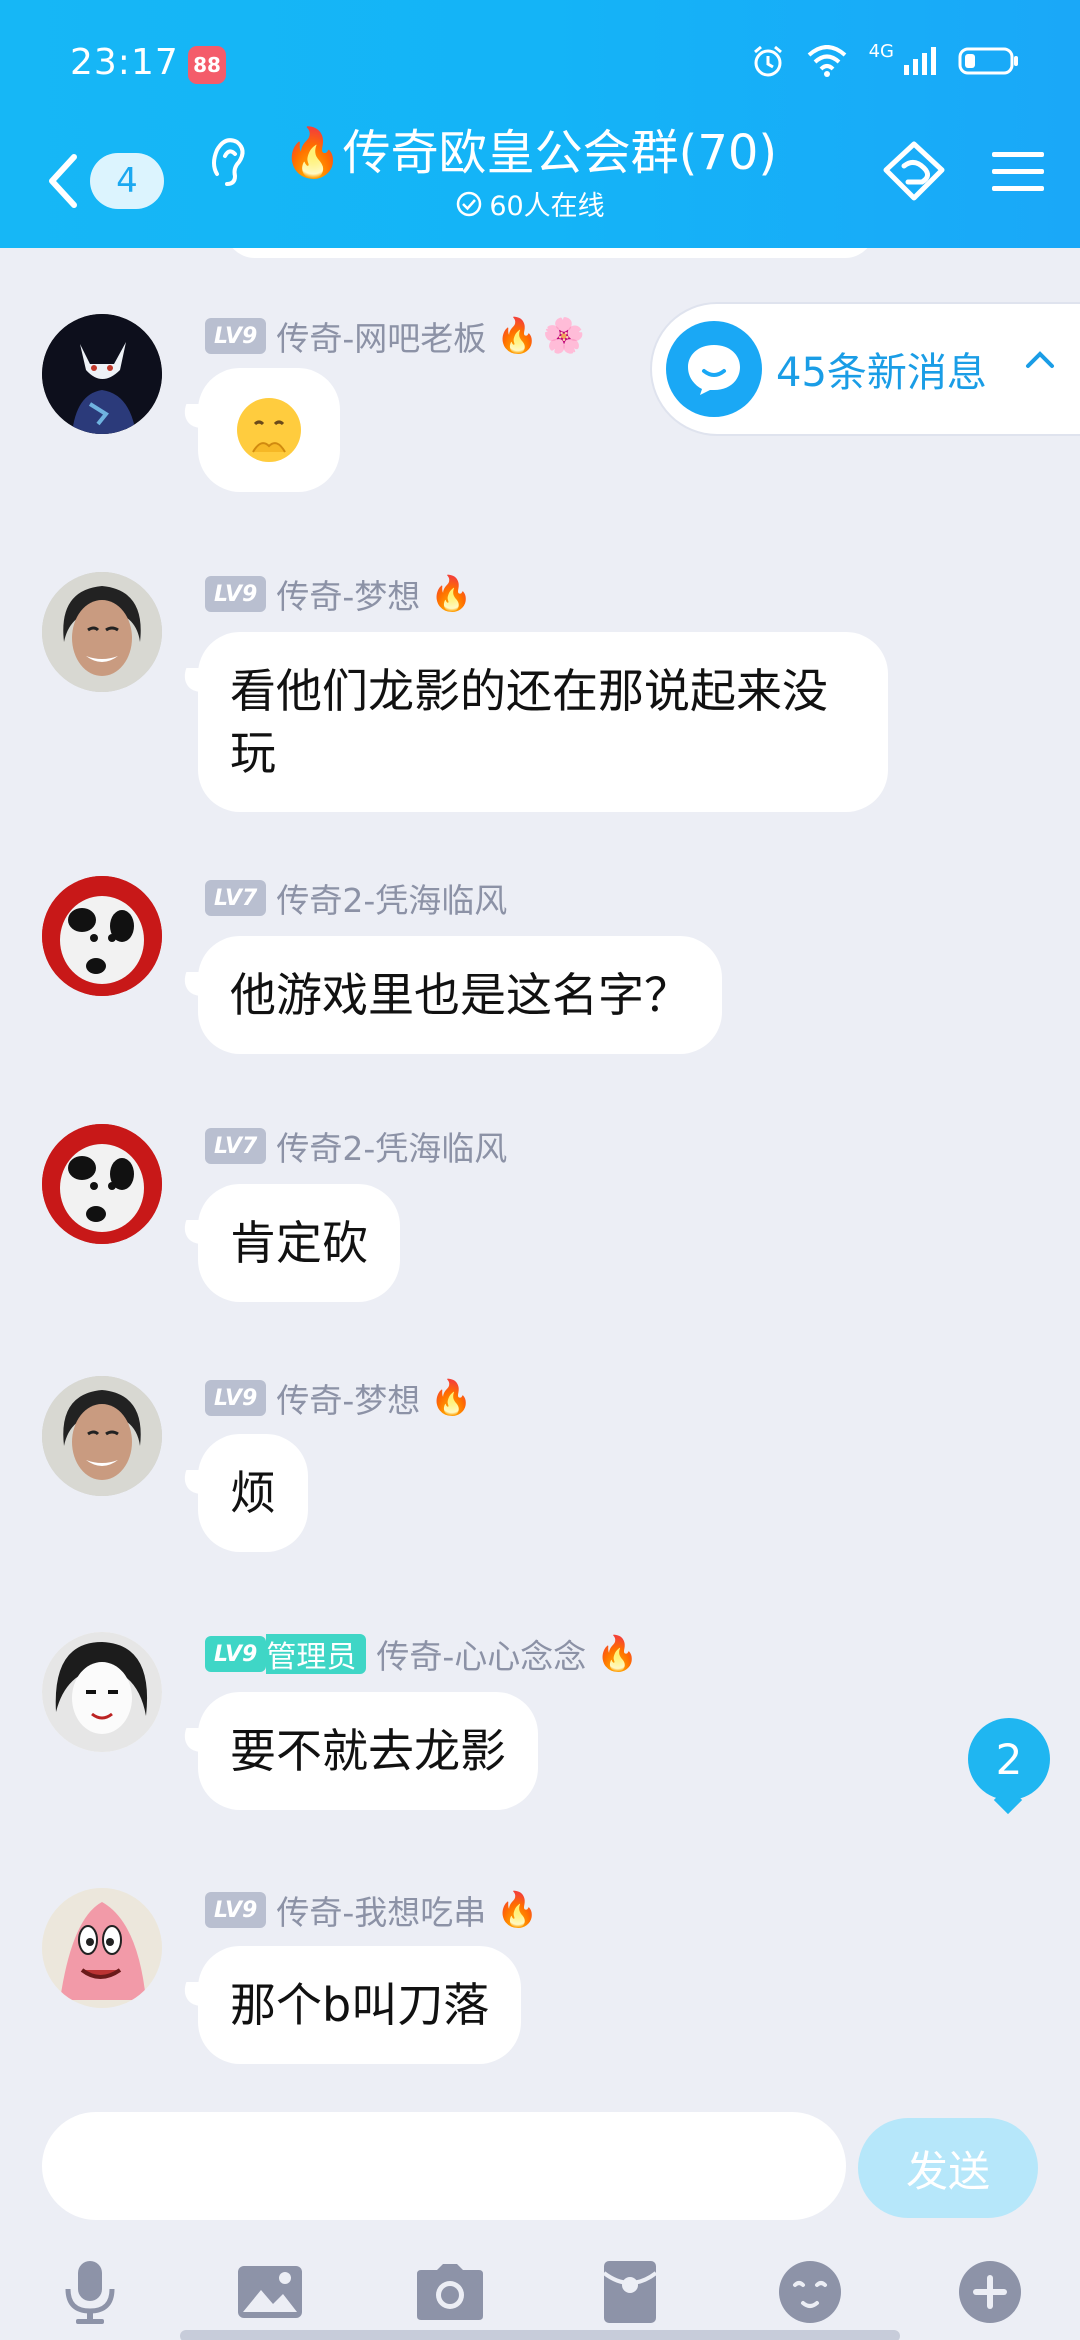  I want to click on message-bubble: 要不就去龙影, so click(368, 1751).